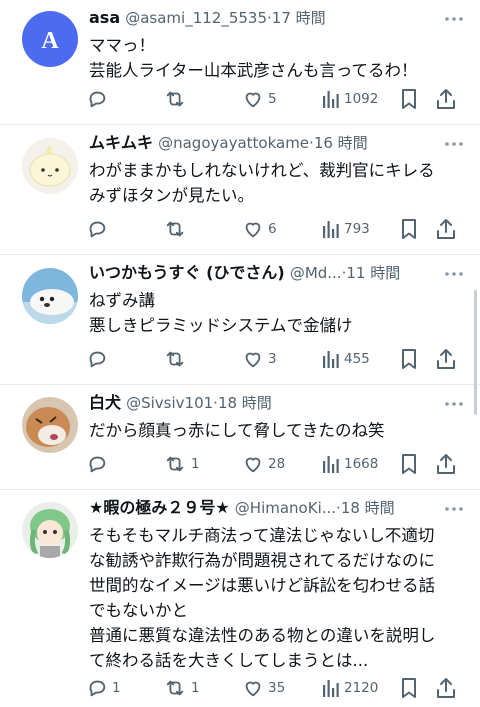 This screenshot has width=480, height=707. I want to click on avatar-letter: A, so click(50, 41).